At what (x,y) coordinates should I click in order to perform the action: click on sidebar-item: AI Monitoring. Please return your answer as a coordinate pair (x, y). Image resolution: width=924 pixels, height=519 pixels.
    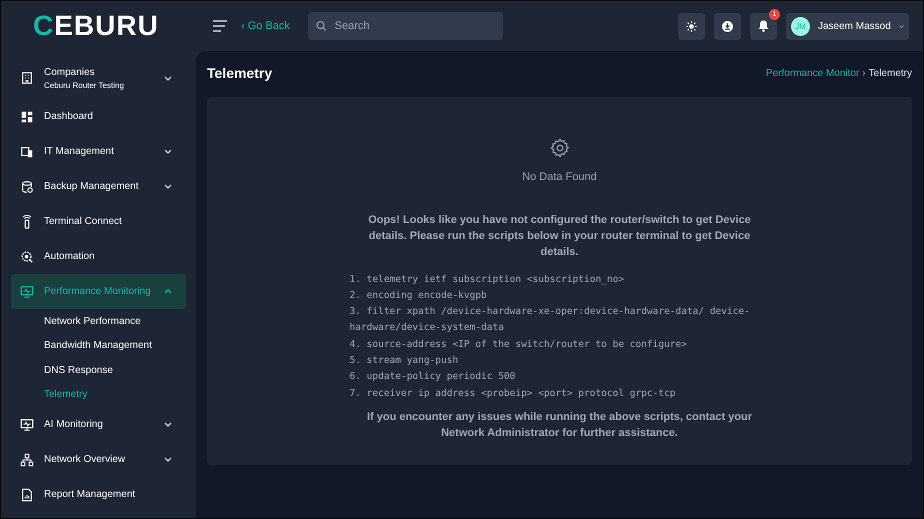
    Looking at the image, I should click on (98, 424).